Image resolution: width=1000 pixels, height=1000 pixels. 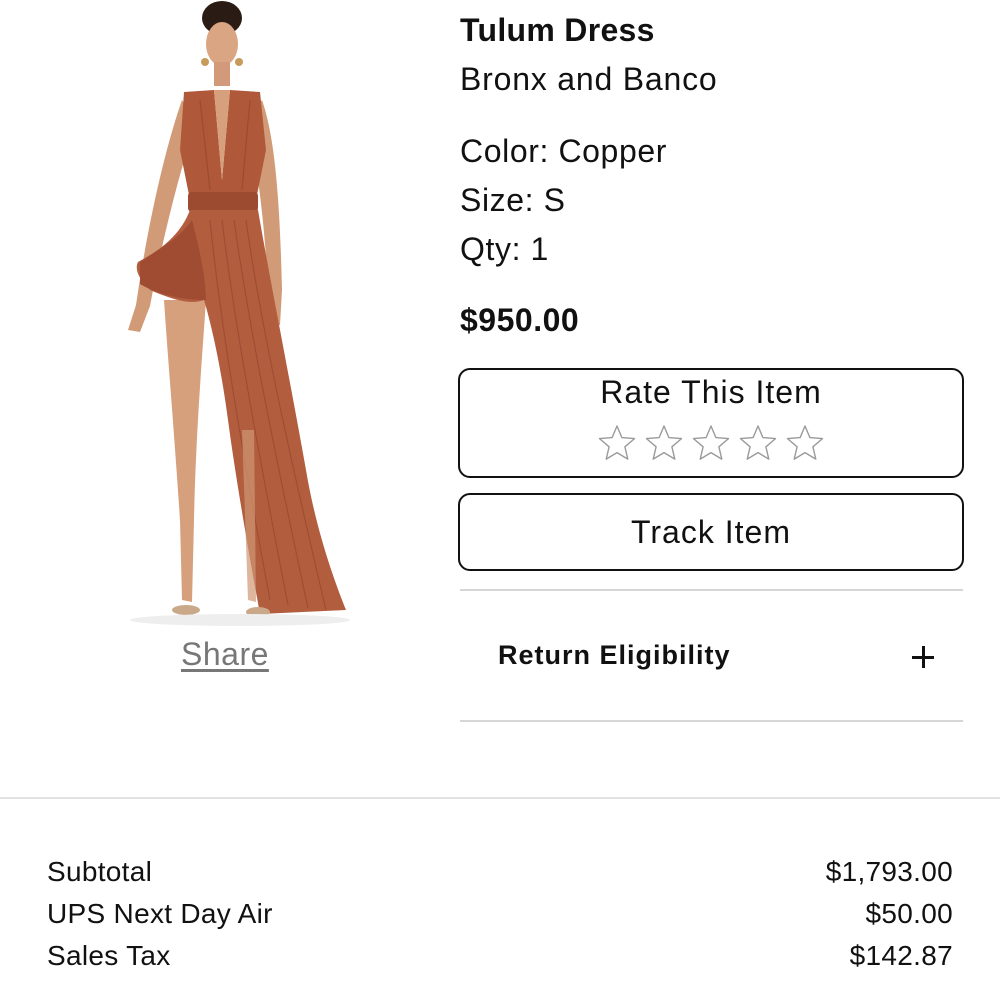 I want to click on rate-item-box: Rate This Item, so click(x=711, y=423).